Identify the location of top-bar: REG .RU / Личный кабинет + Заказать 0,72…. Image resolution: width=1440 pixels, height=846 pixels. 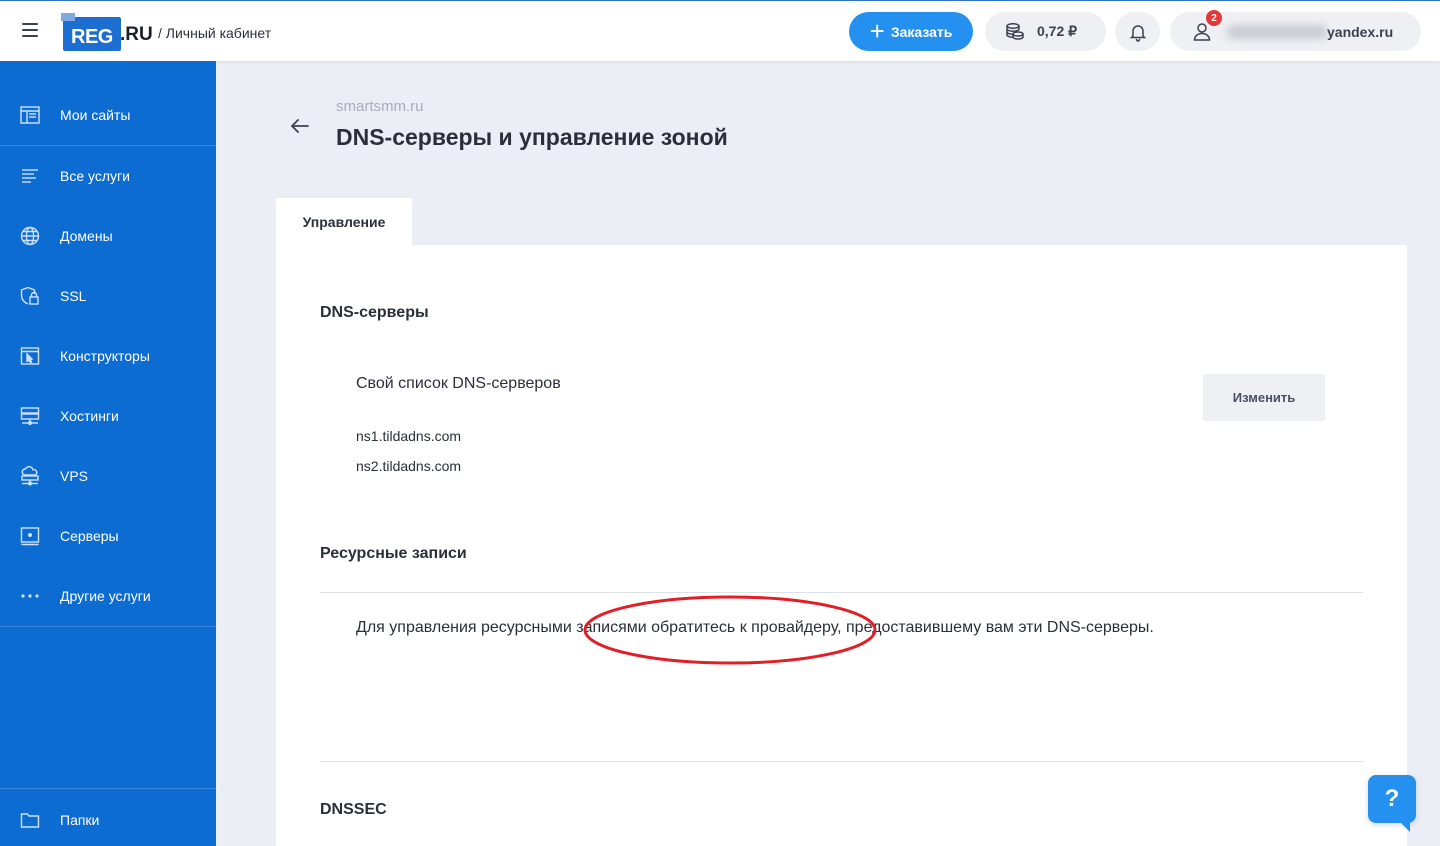
(720, 30).